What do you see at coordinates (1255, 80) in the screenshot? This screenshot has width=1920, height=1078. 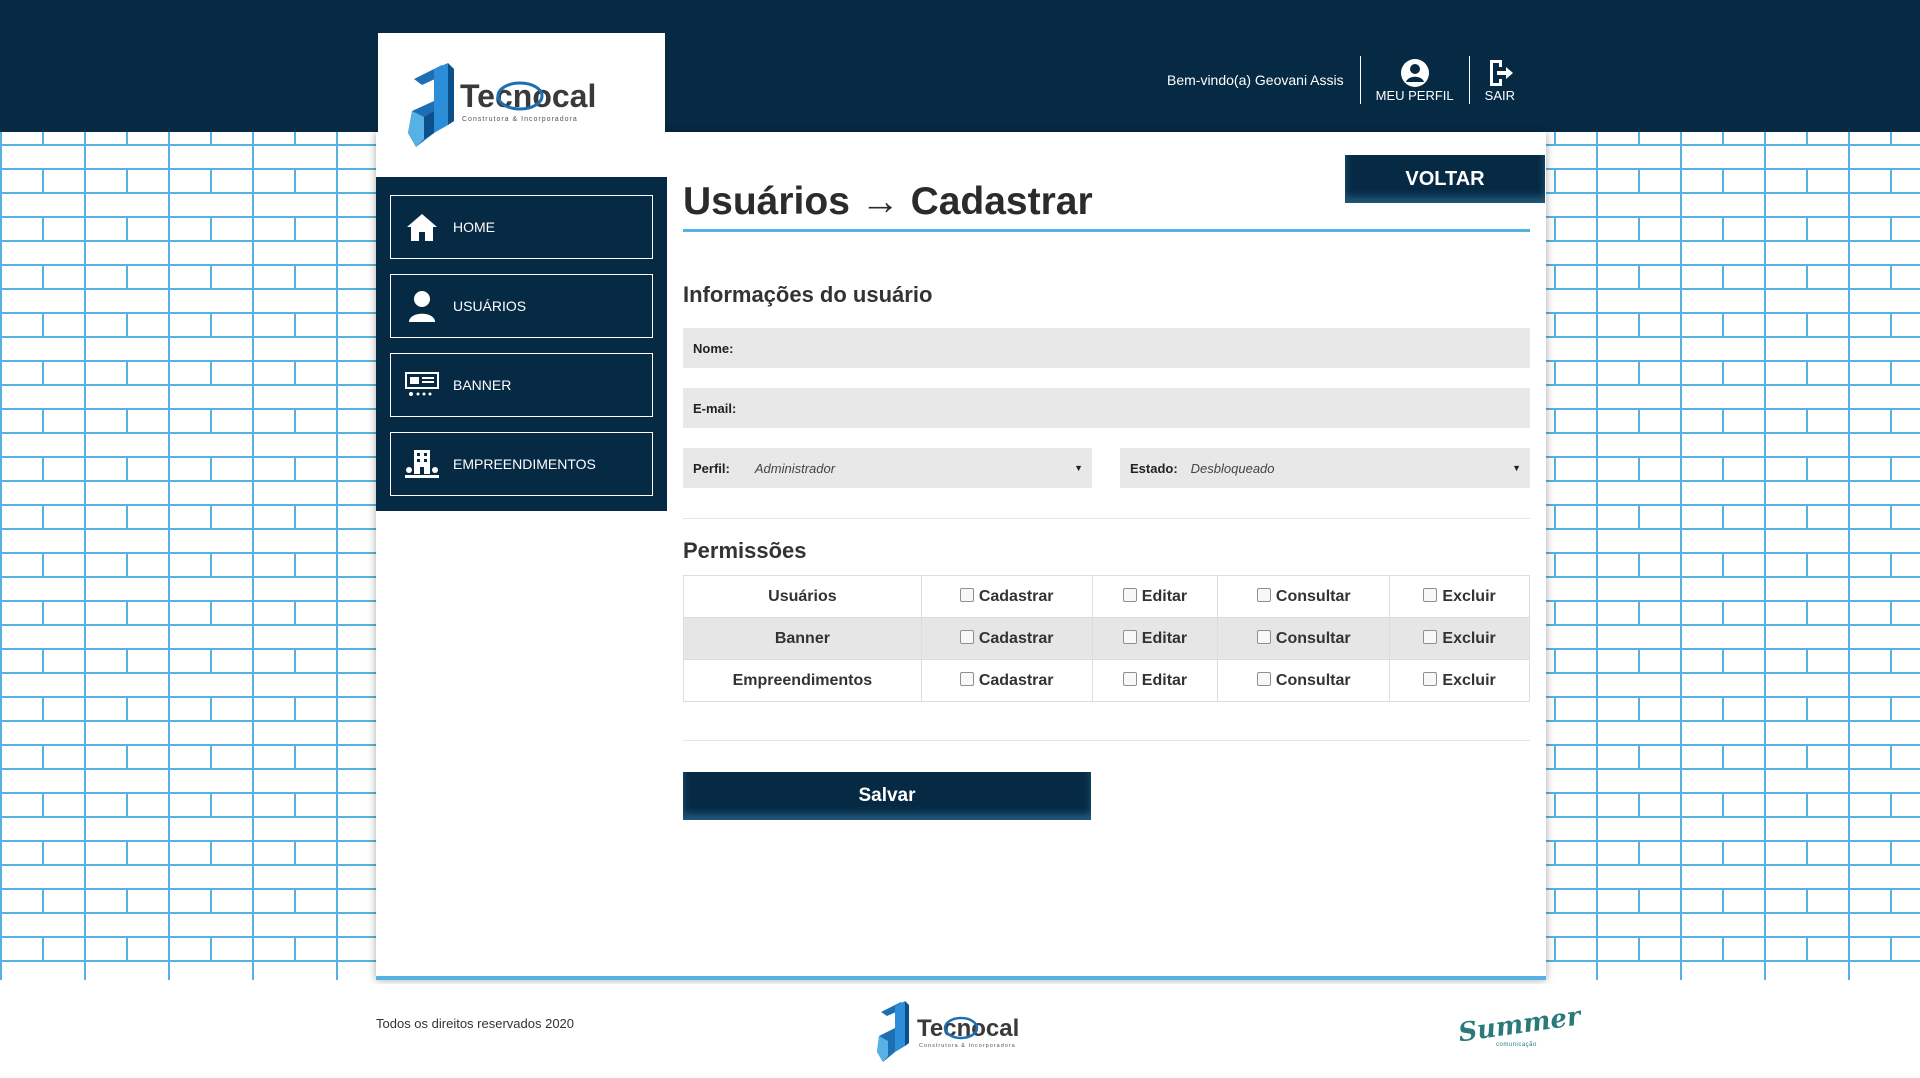 I see `welcome-text: Bem-vindo(a) Geovani Assis` at bounding box center [1255, 80].